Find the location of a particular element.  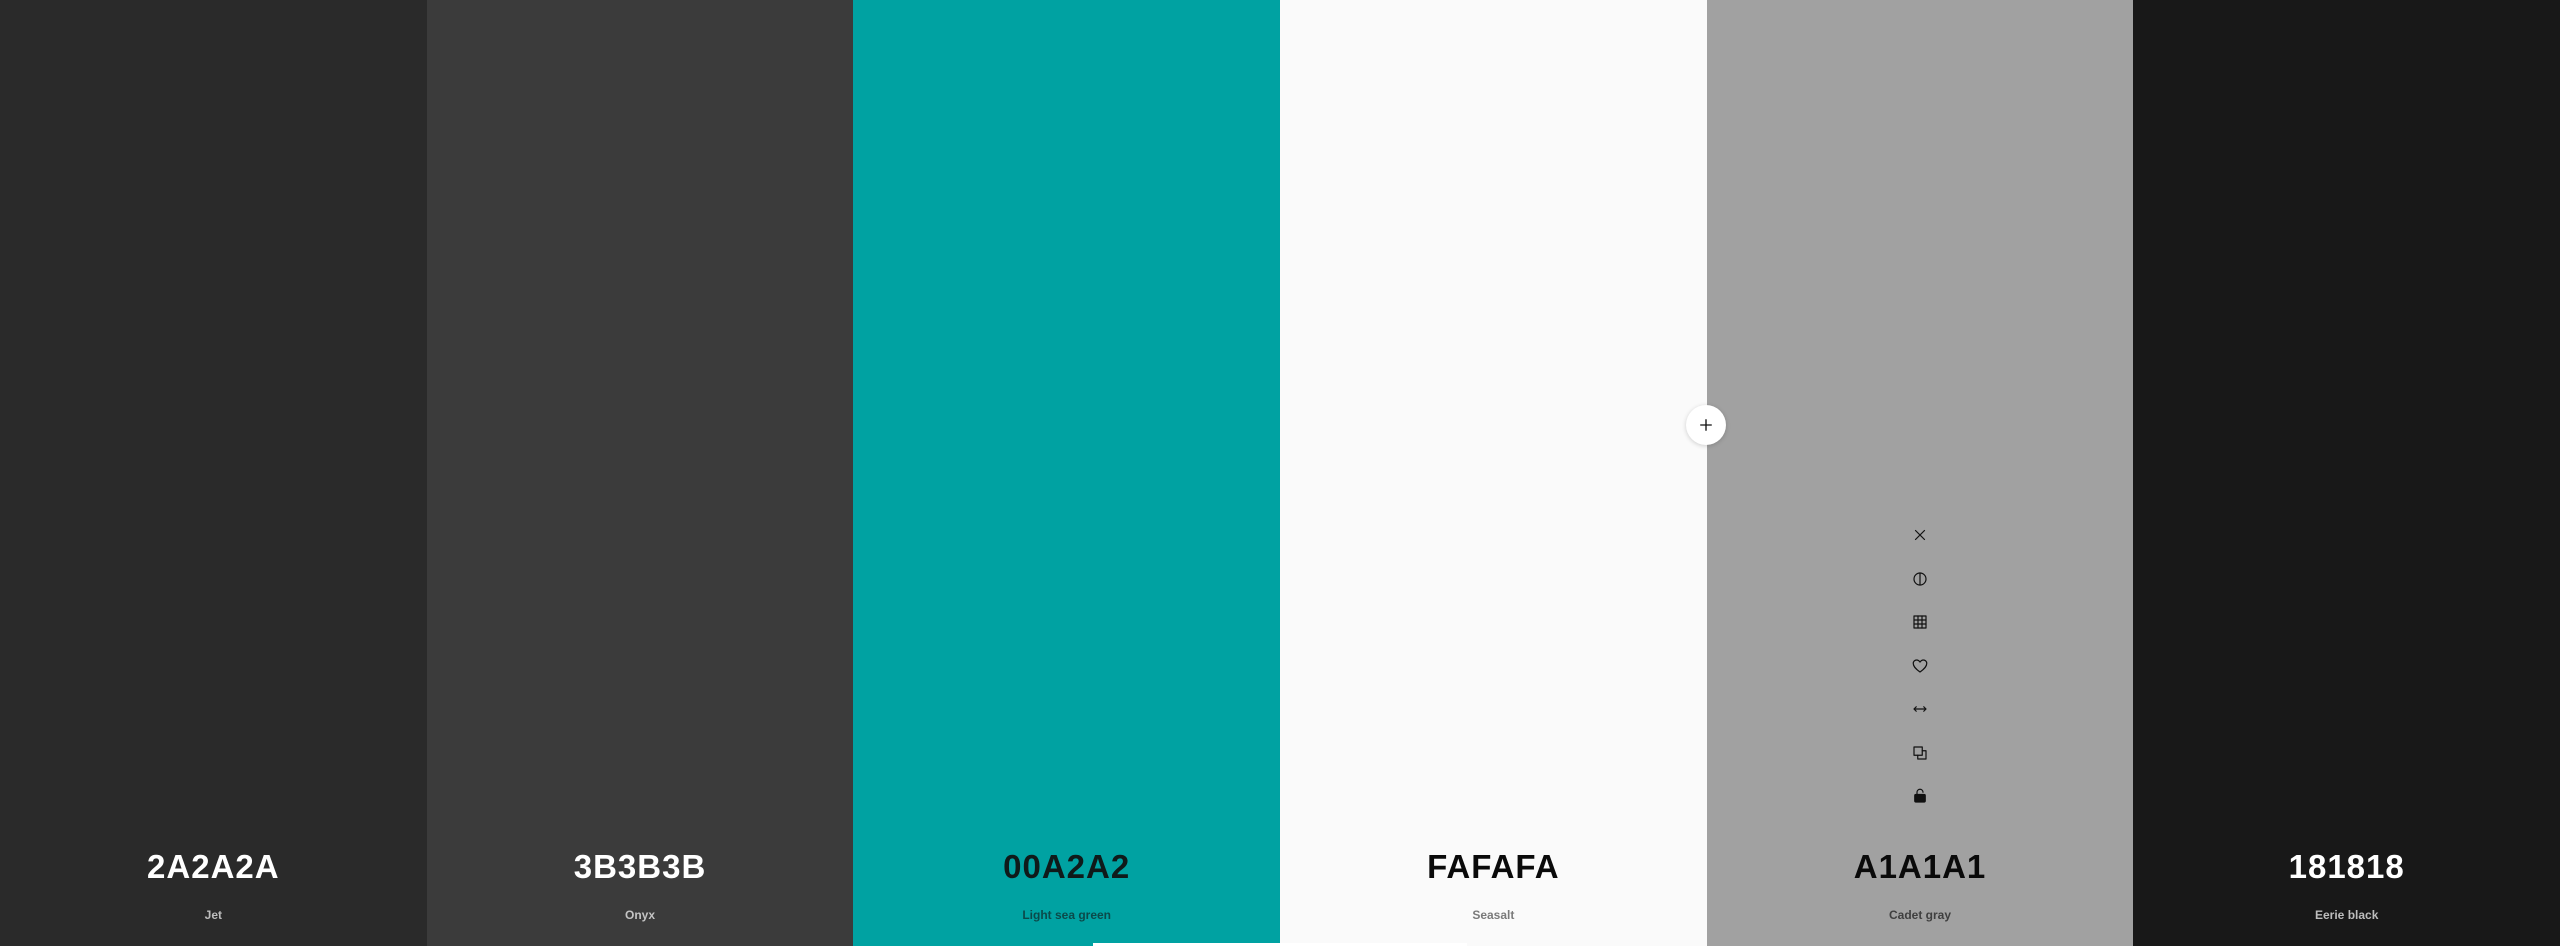

contrast-button is located at coordinates (1920, 579).